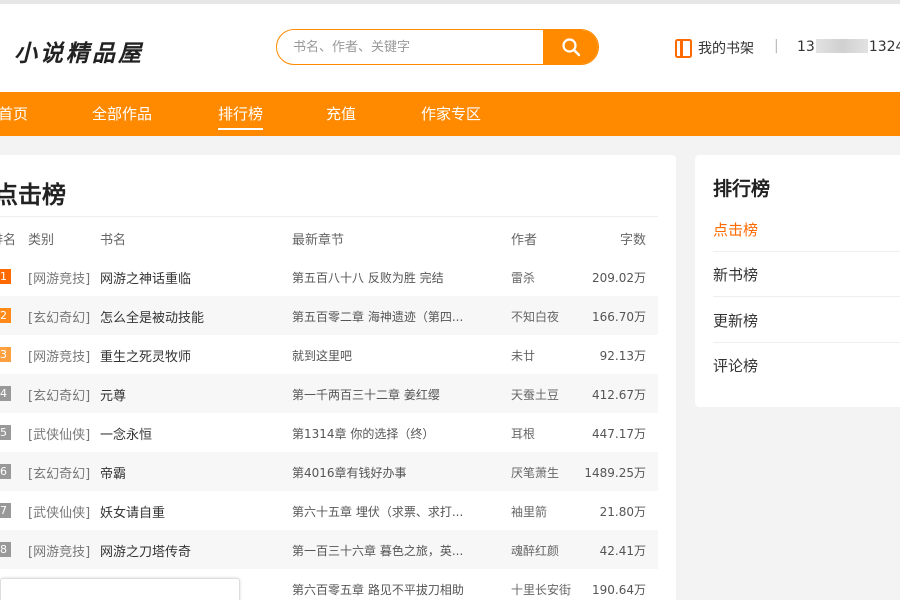 Image resolution: width=900 pixels, height=600 pixels. I want to click on user-account: 13 1324, so click(848, 47).